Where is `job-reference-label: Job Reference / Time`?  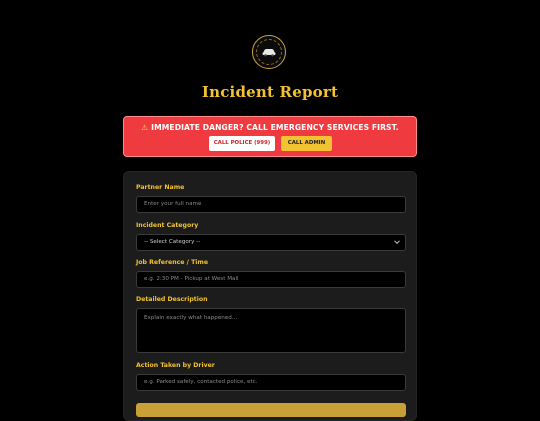
job-reference-label: Job Reference / Time is located at coordinates (172, 262).